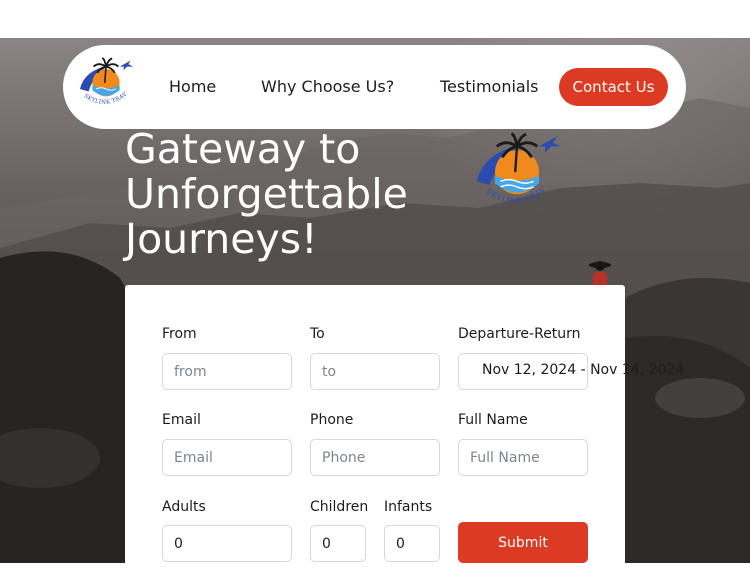 The image size is (750, 575). Describe the element at coordinates (523, 457) in the screenshot. I see `full-name-input` at that location.